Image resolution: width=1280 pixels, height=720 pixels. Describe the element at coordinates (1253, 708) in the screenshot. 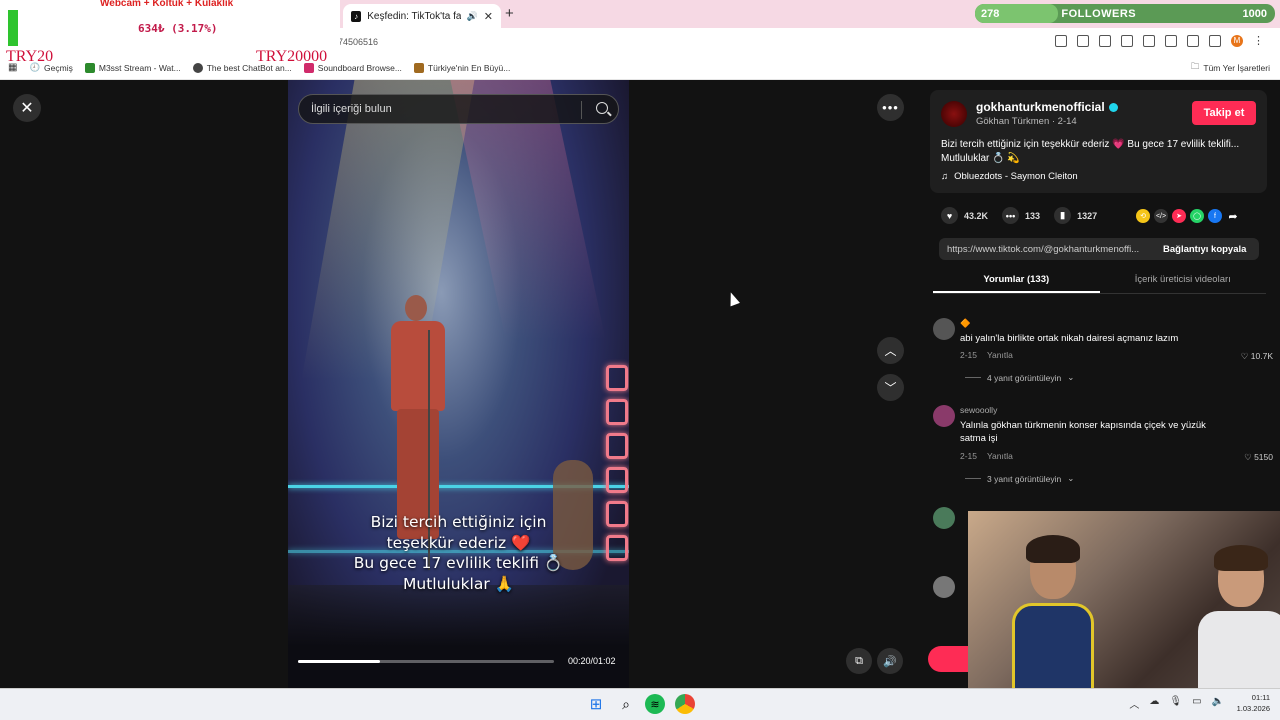

I see `clock-date: 1.03.2026` at that location.